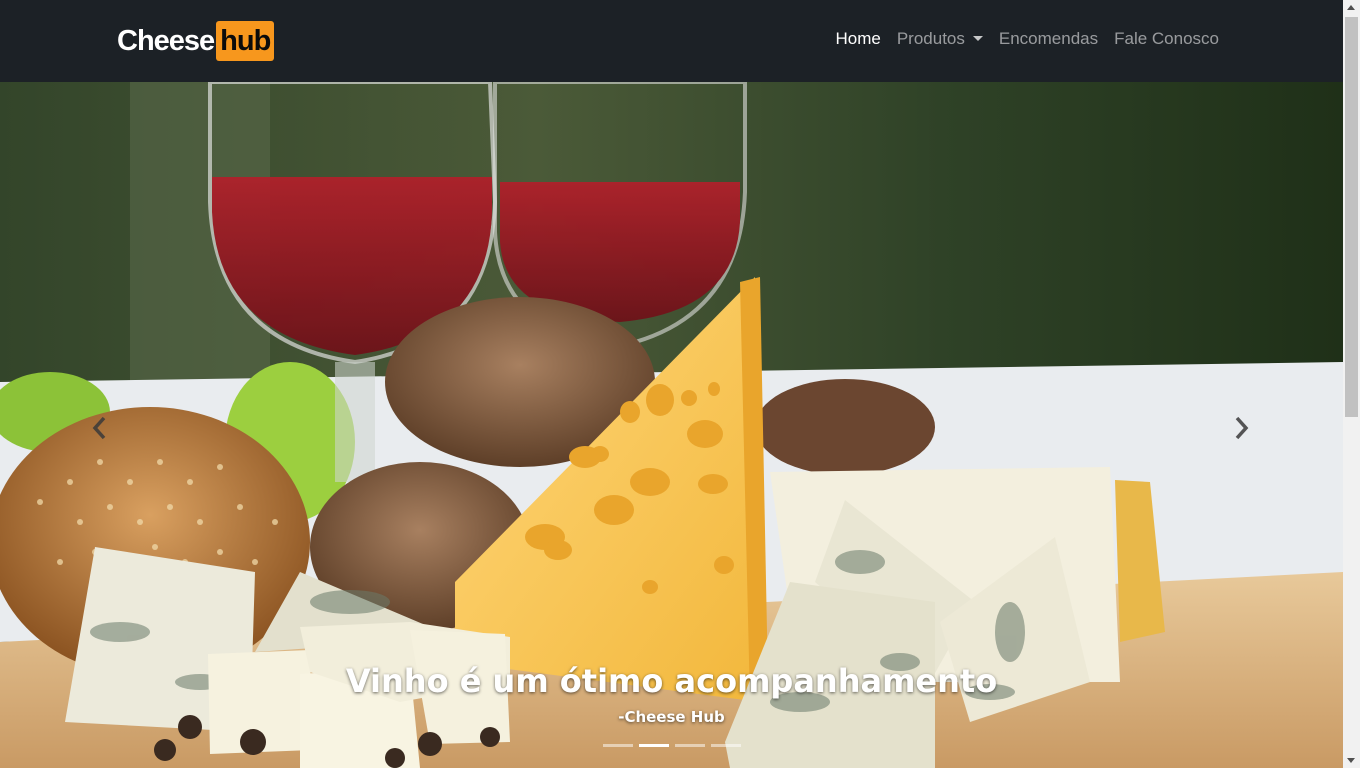 The image size is (1360, 768). I want to click on brand-logo-text: Cheese, so click(166, 40).